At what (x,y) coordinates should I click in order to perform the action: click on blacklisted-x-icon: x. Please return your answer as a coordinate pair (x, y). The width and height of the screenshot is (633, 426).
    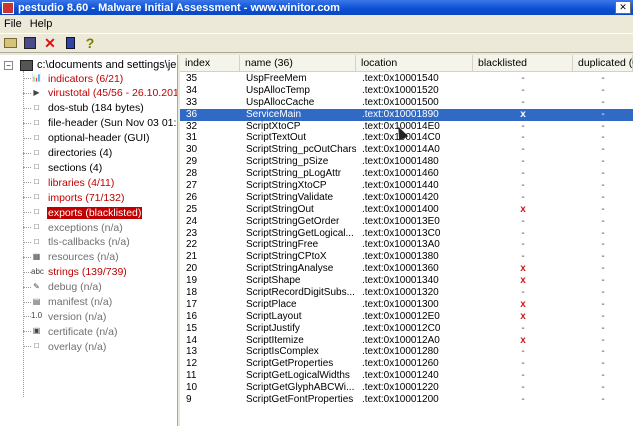
    Looking at the image, I should click on (523, 269).